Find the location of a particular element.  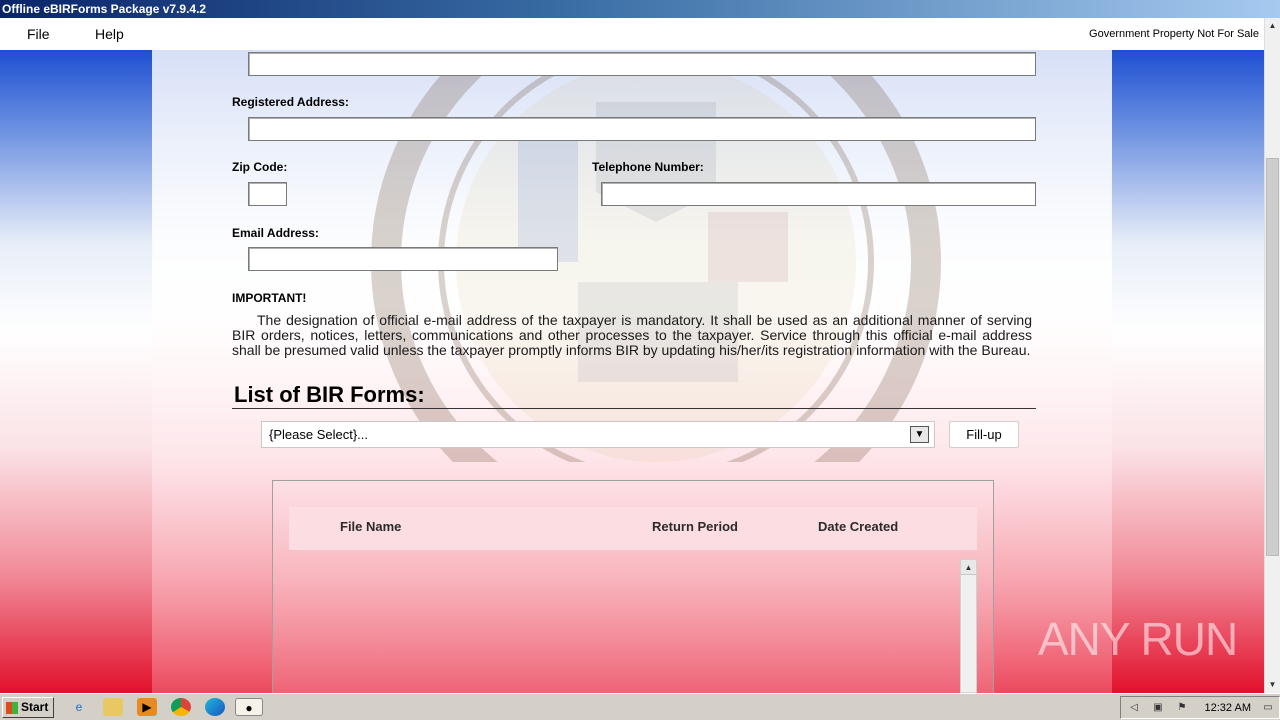

column-return-period: Return Period is located at coordinates (695, 526).